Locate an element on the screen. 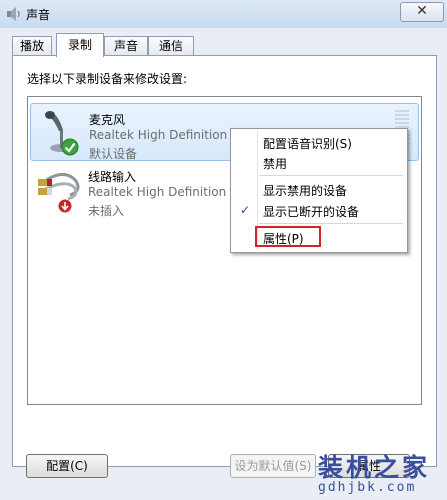 The width and height of the screenshot is (447, 500). menu-item-show-disabled: 显示禁用的设备 is located at coordinates (305, 190).